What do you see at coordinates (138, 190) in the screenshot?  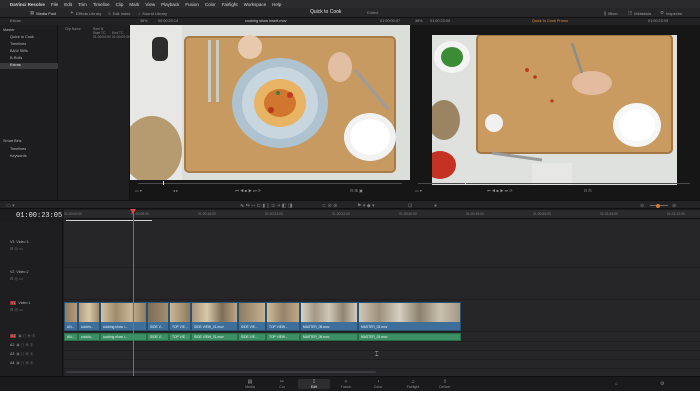 I see `source-viewer-menu-icon: ▭ ▾` at bounding box center [138, 190].